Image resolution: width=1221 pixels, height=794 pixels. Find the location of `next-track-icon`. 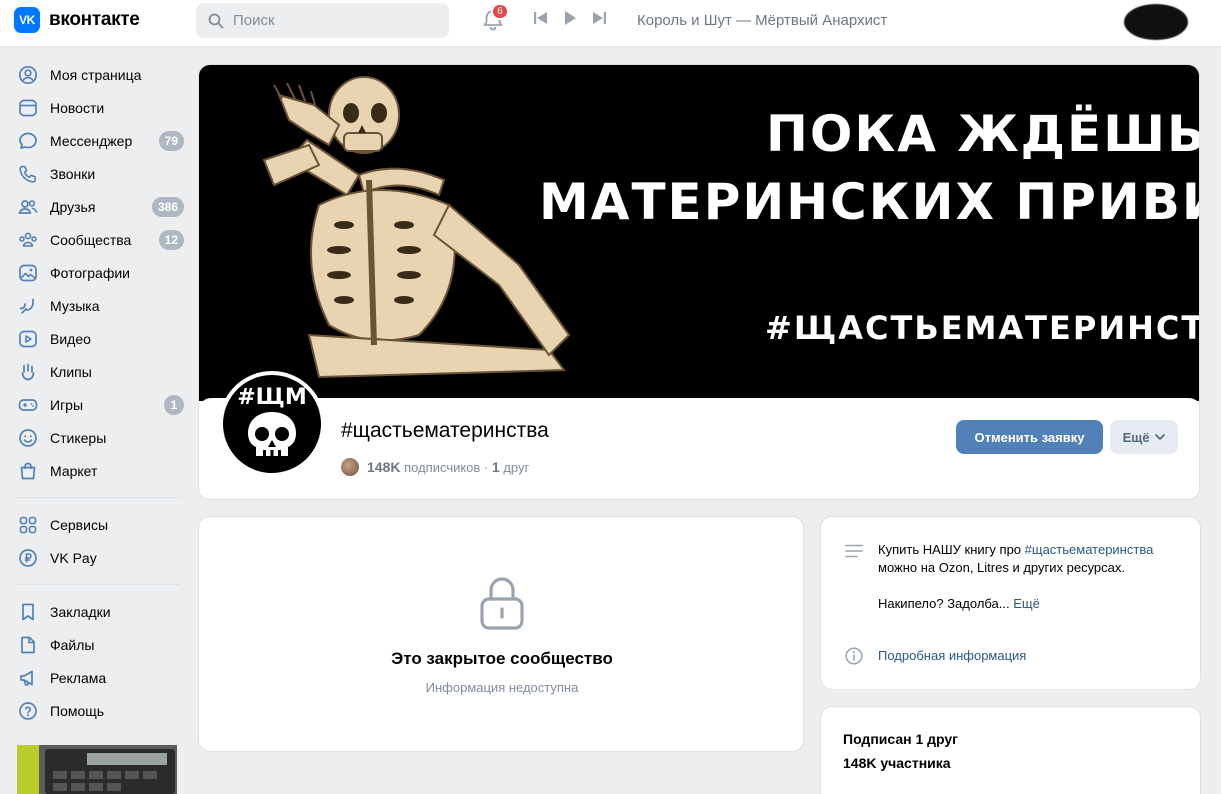

next-track-icon is located at coordinates (599, 18).